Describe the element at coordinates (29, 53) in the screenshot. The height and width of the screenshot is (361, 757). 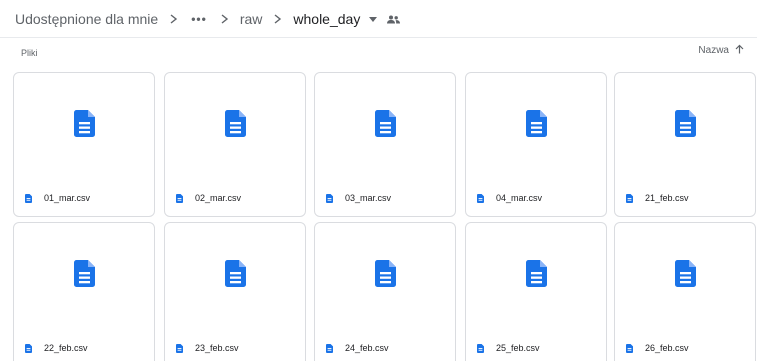
I see `files-section-label: Pliki` at that location.